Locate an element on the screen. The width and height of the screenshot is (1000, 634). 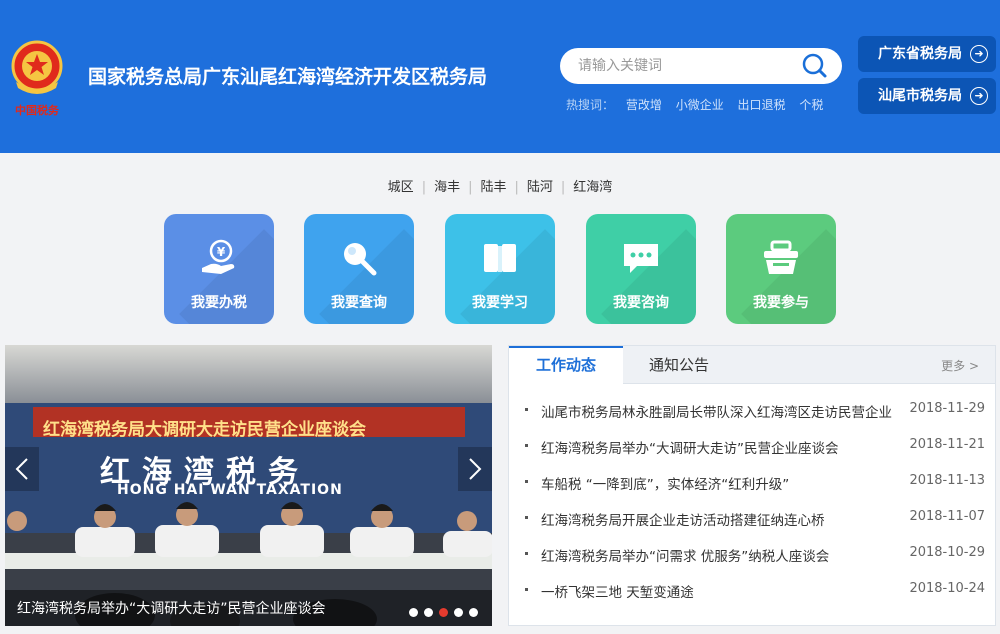
search-box is located at coordinates (701, 66).